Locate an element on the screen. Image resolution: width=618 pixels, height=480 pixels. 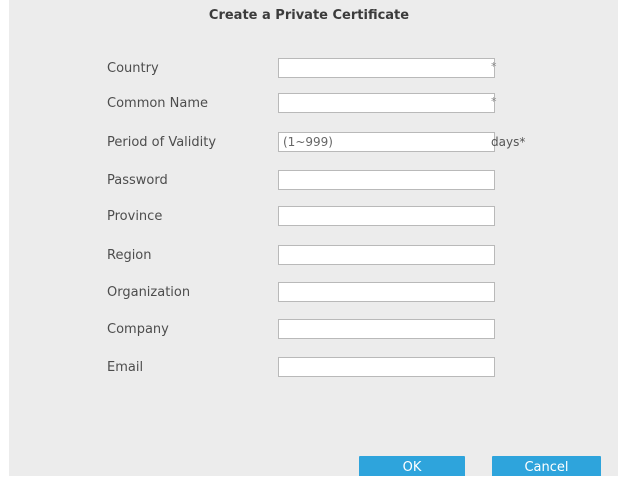
country-label: Country is located at coordinates (133, 68).